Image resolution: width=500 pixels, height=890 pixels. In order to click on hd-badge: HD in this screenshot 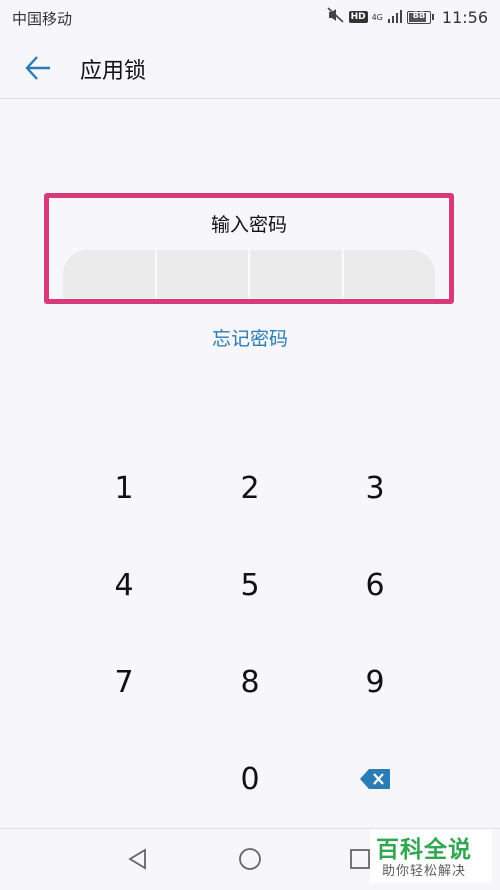, I will do `click(358, 17)`.